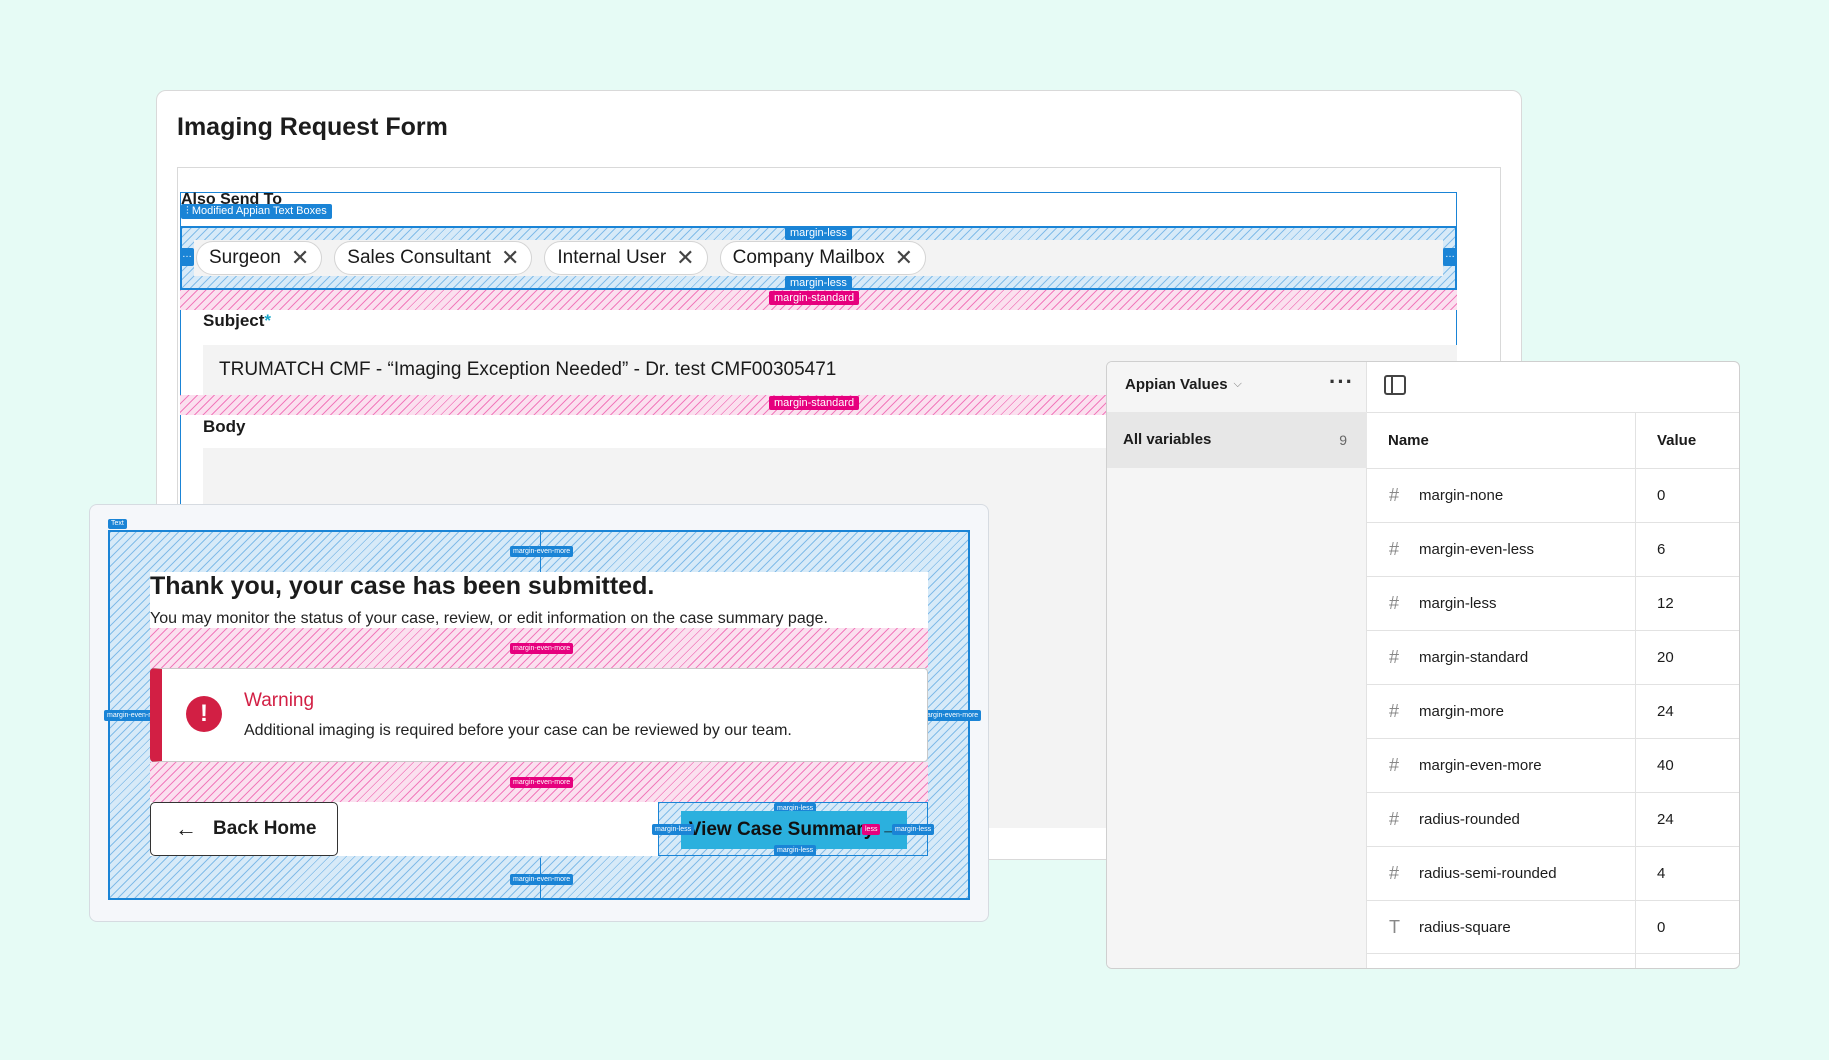 This screenshot has height=1060, width=1829. What do you see at coordinates (1635, 690) in the screenshot?
I see `column-divider` at bounding box center [1635, 690].